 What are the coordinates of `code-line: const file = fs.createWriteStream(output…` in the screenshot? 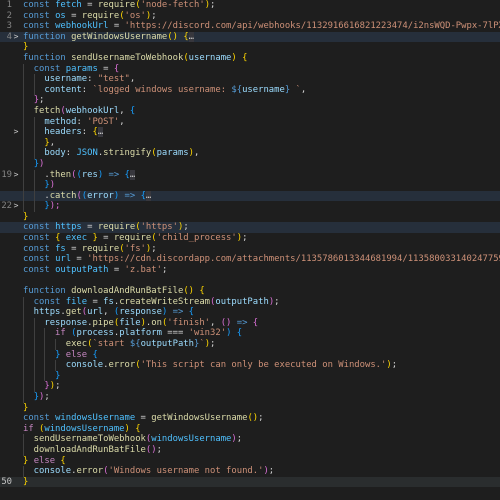 It's located at (250, 302).